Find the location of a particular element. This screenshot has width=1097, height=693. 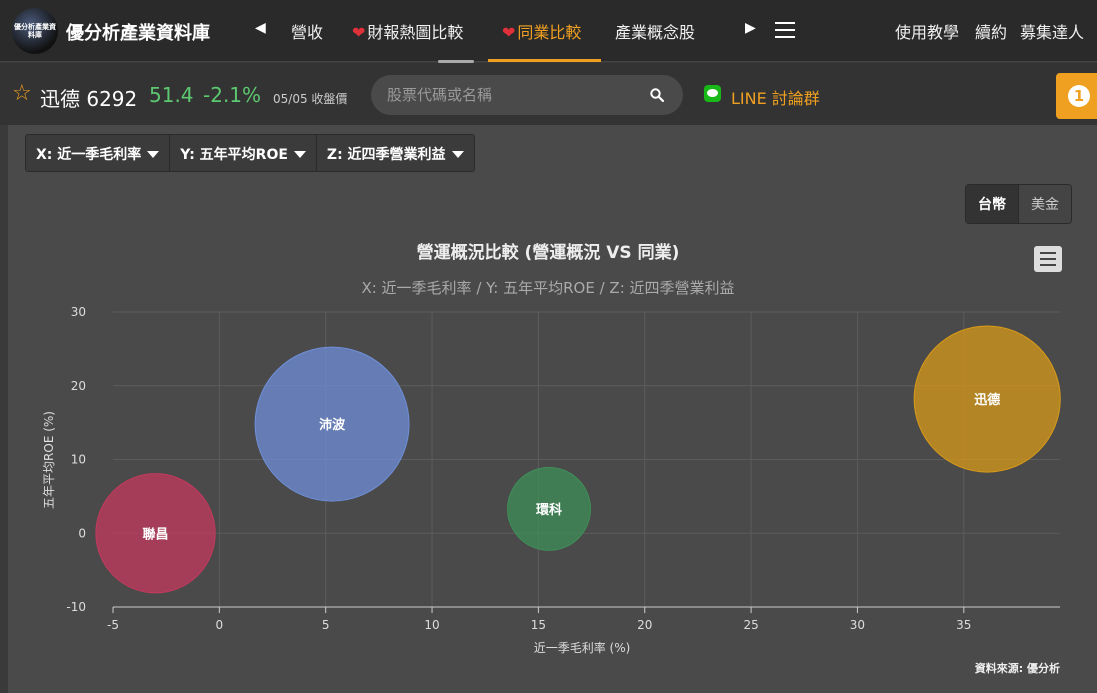

bubble-label: 環科 is located at coordinates (549, 510).